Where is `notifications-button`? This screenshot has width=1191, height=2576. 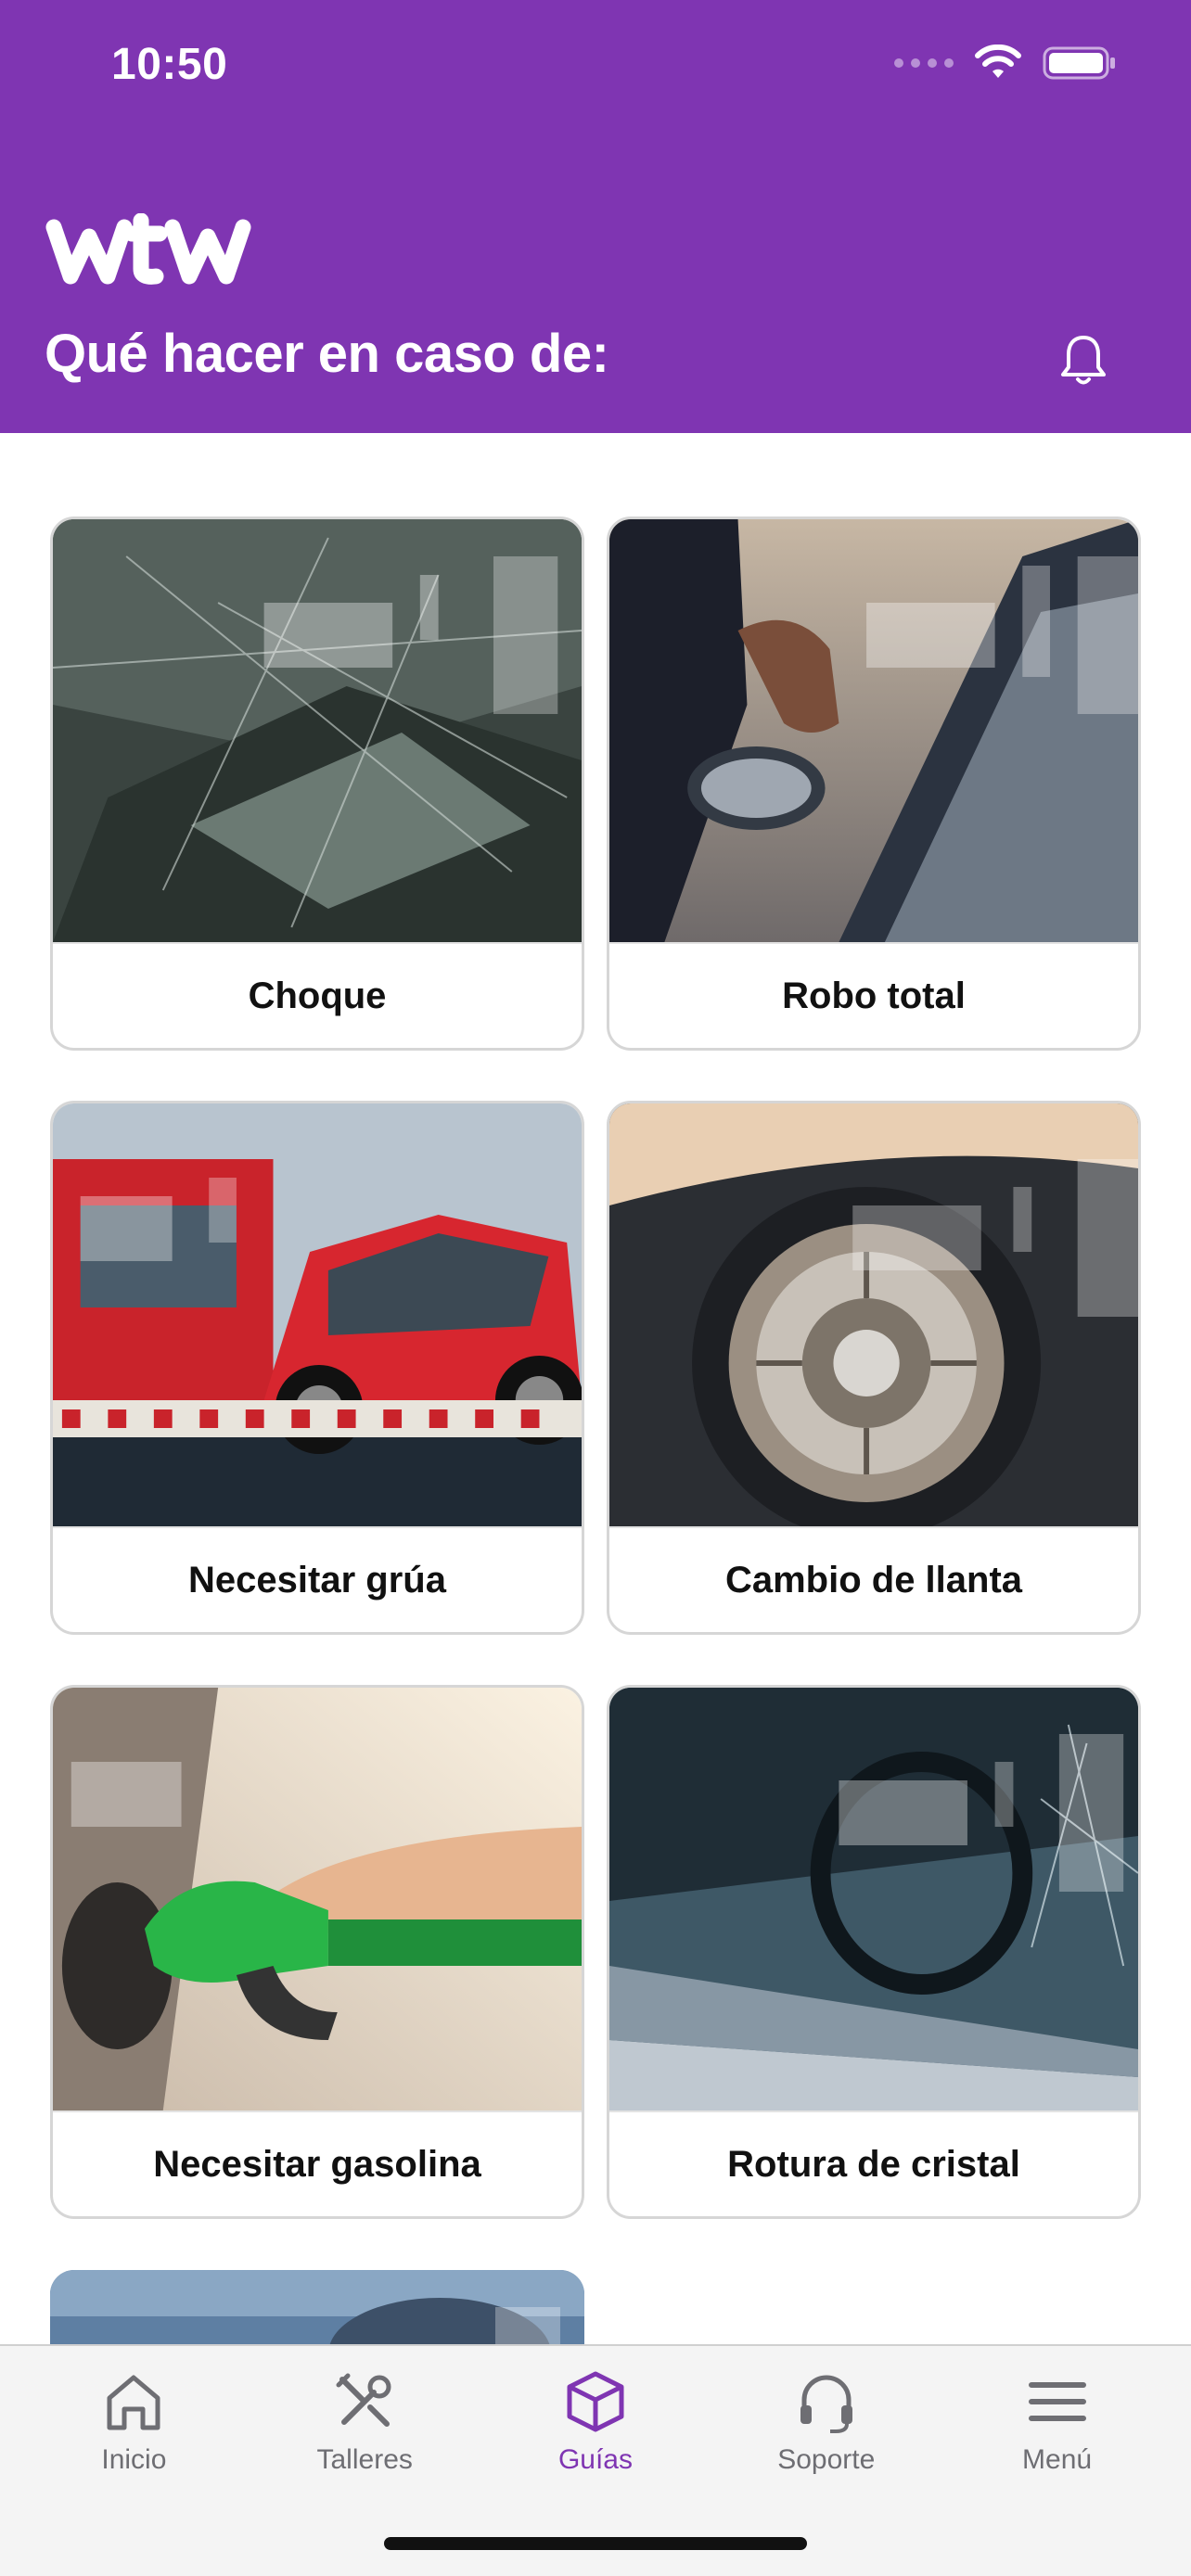
notifications-button is located at coordinates (1084, 359).